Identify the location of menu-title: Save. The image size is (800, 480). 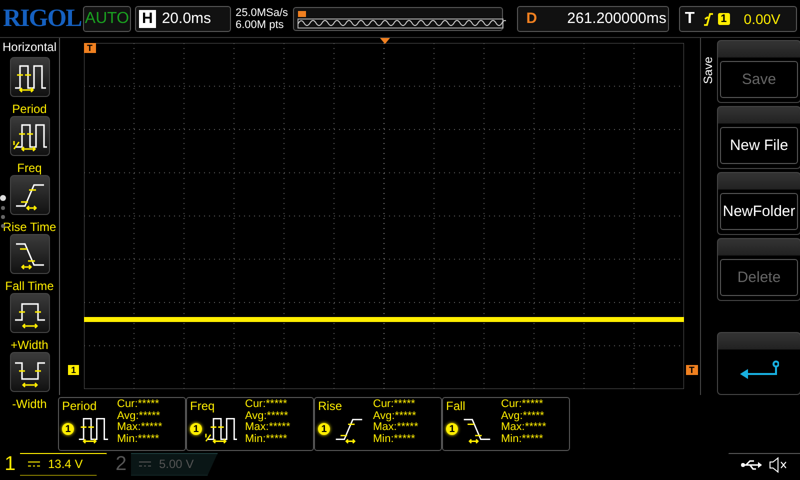
(708, 70).